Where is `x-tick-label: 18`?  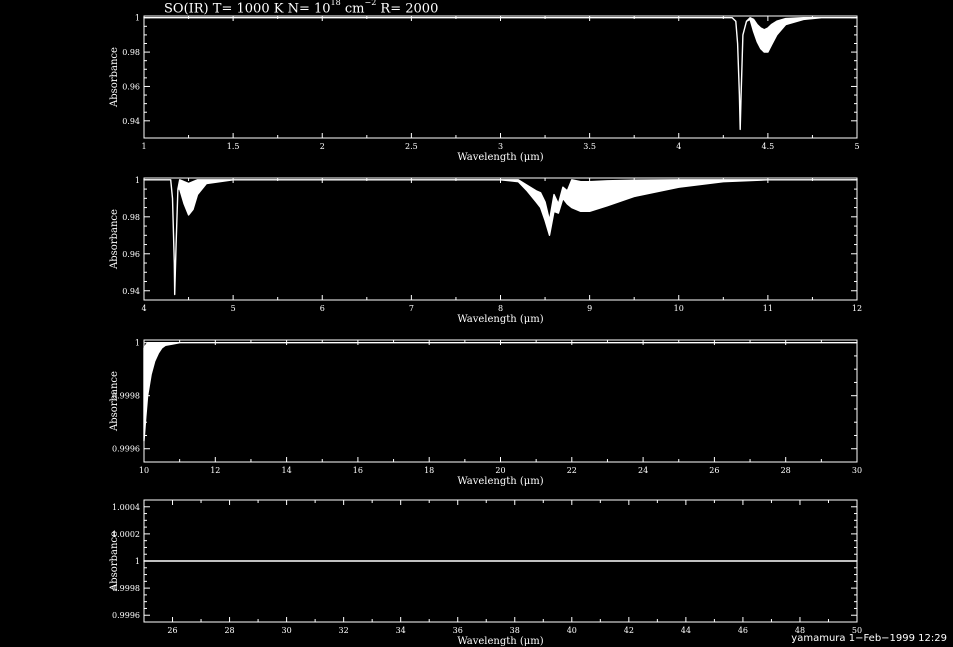 x-tick-label: 18 is located at coordinates (429, 470).